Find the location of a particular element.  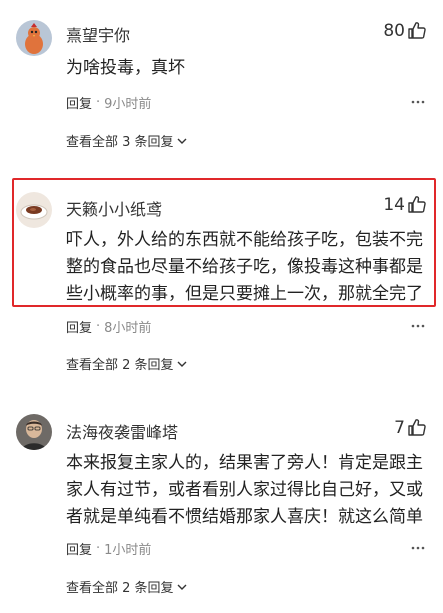

like-button: 80 is located at coordinates (405, 31).